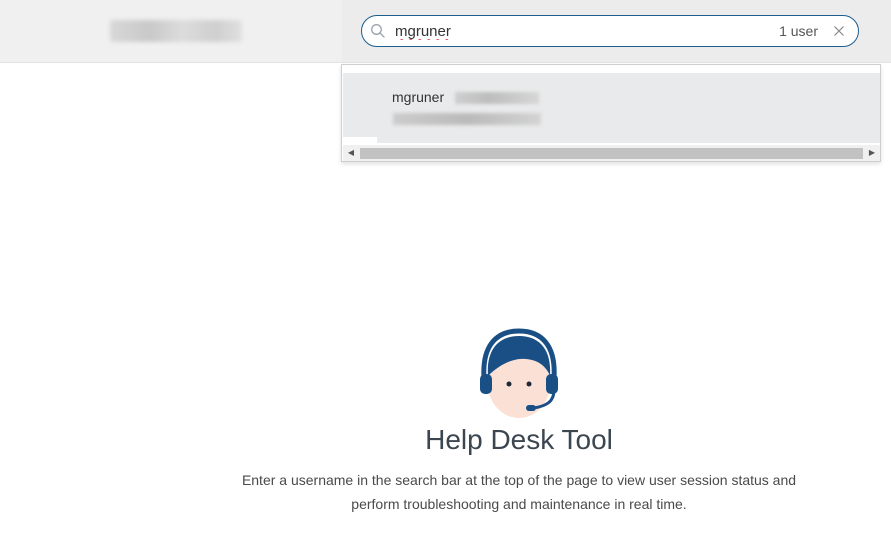 Image resolution: width=891 pixels, height=545 pixels. I want to click on help-desk-agent-icon, so click(519, 373).